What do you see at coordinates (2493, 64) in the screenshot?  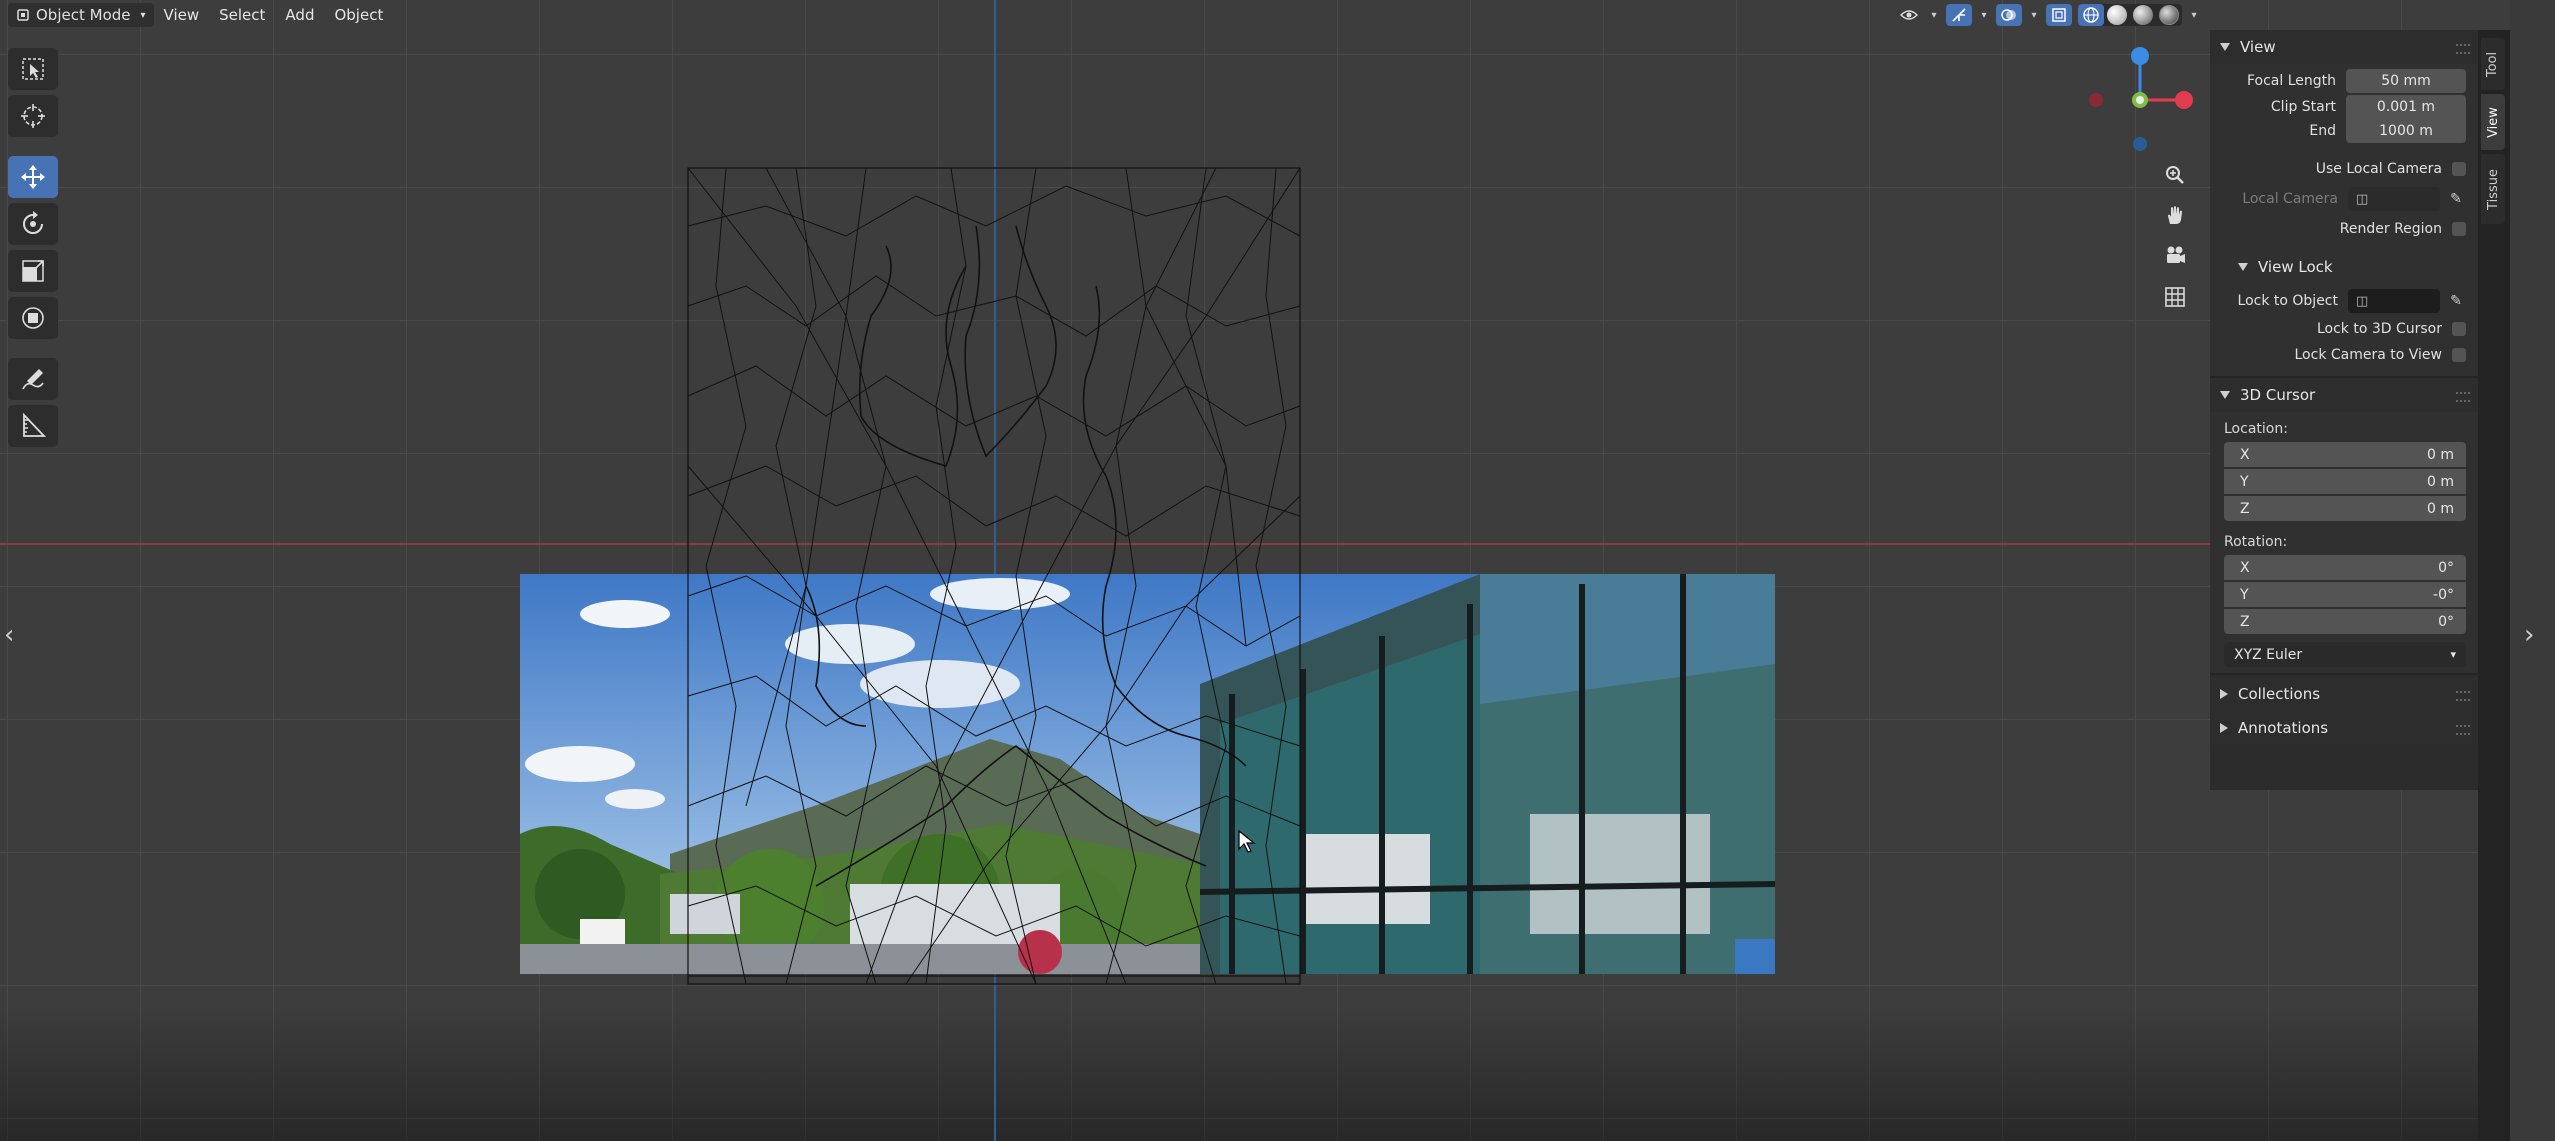 I see `tab-tool: Tool` at bounding box center [2493, 64].